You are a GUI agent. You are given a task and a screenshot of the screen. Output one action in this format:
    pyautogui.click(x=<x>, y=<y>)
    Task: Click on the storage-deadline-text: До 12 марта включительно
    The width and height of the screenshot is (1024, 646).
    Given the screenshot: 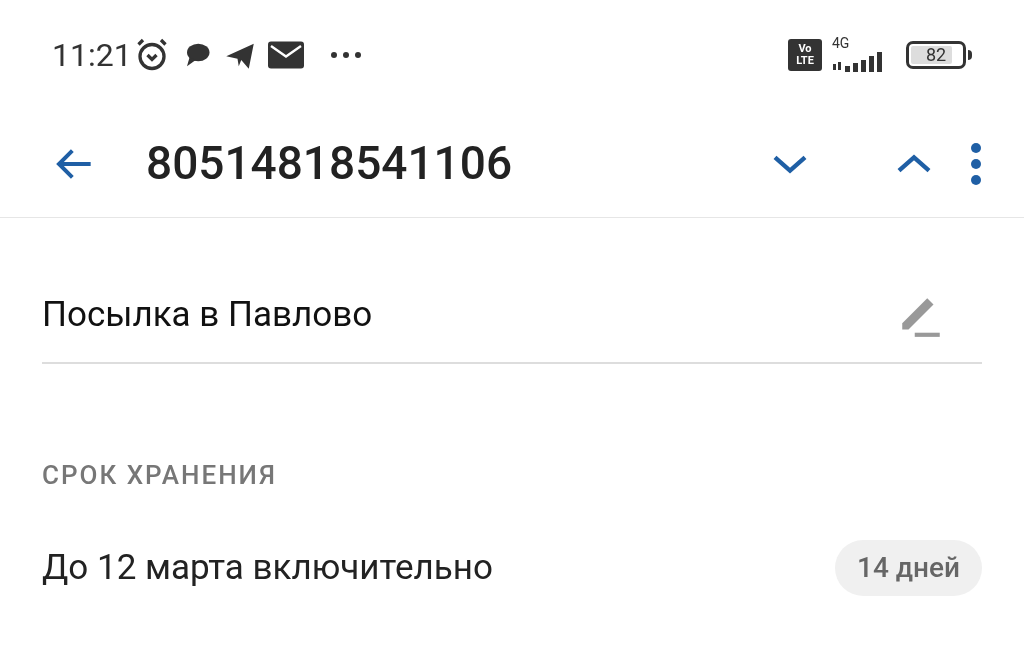 What is the action you would take?
    pyautogui.click(x=267, y=567)
    